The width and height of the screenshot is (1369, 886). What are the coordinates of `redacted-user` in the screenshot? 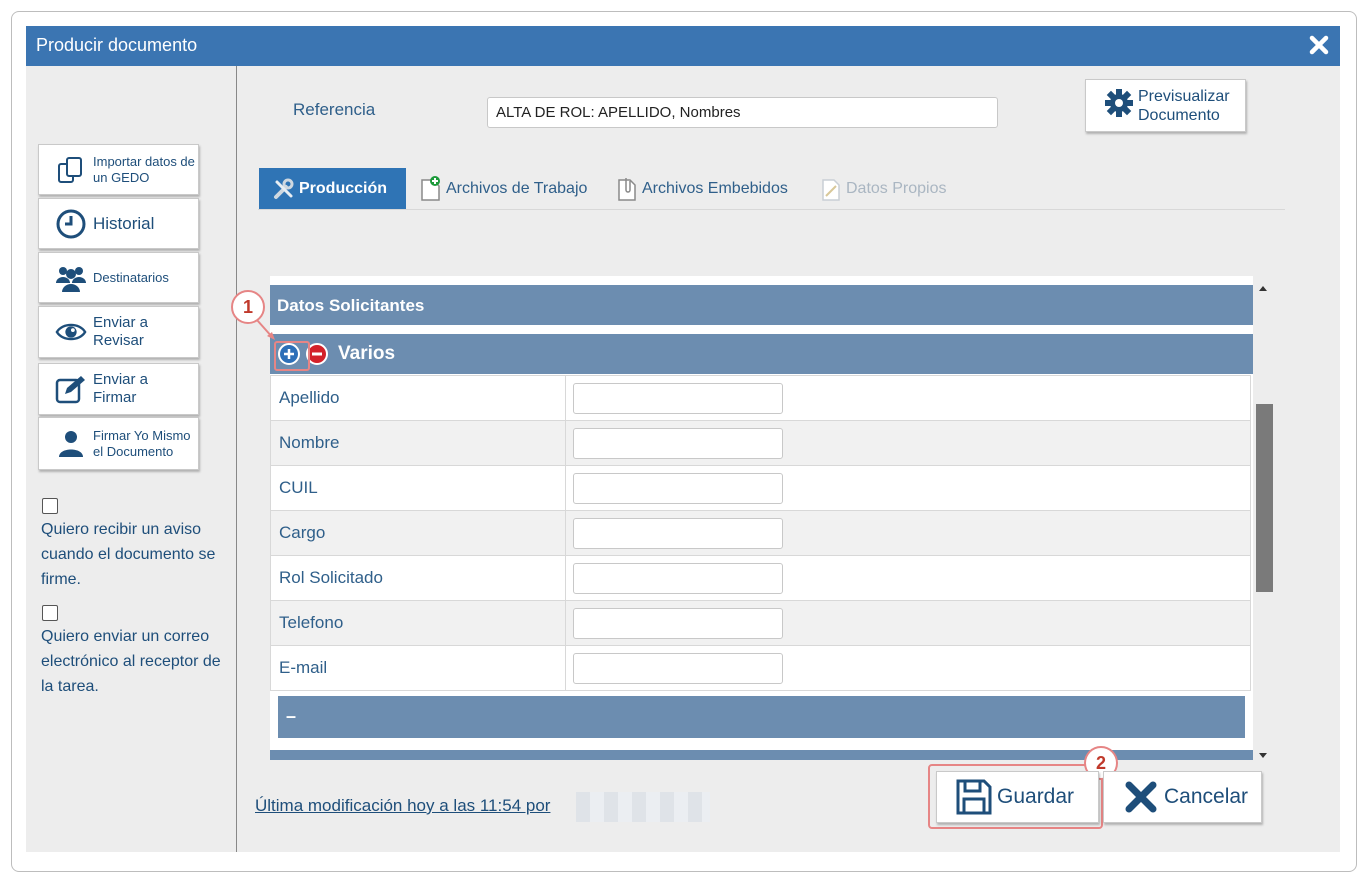 It's located at (643, 807).